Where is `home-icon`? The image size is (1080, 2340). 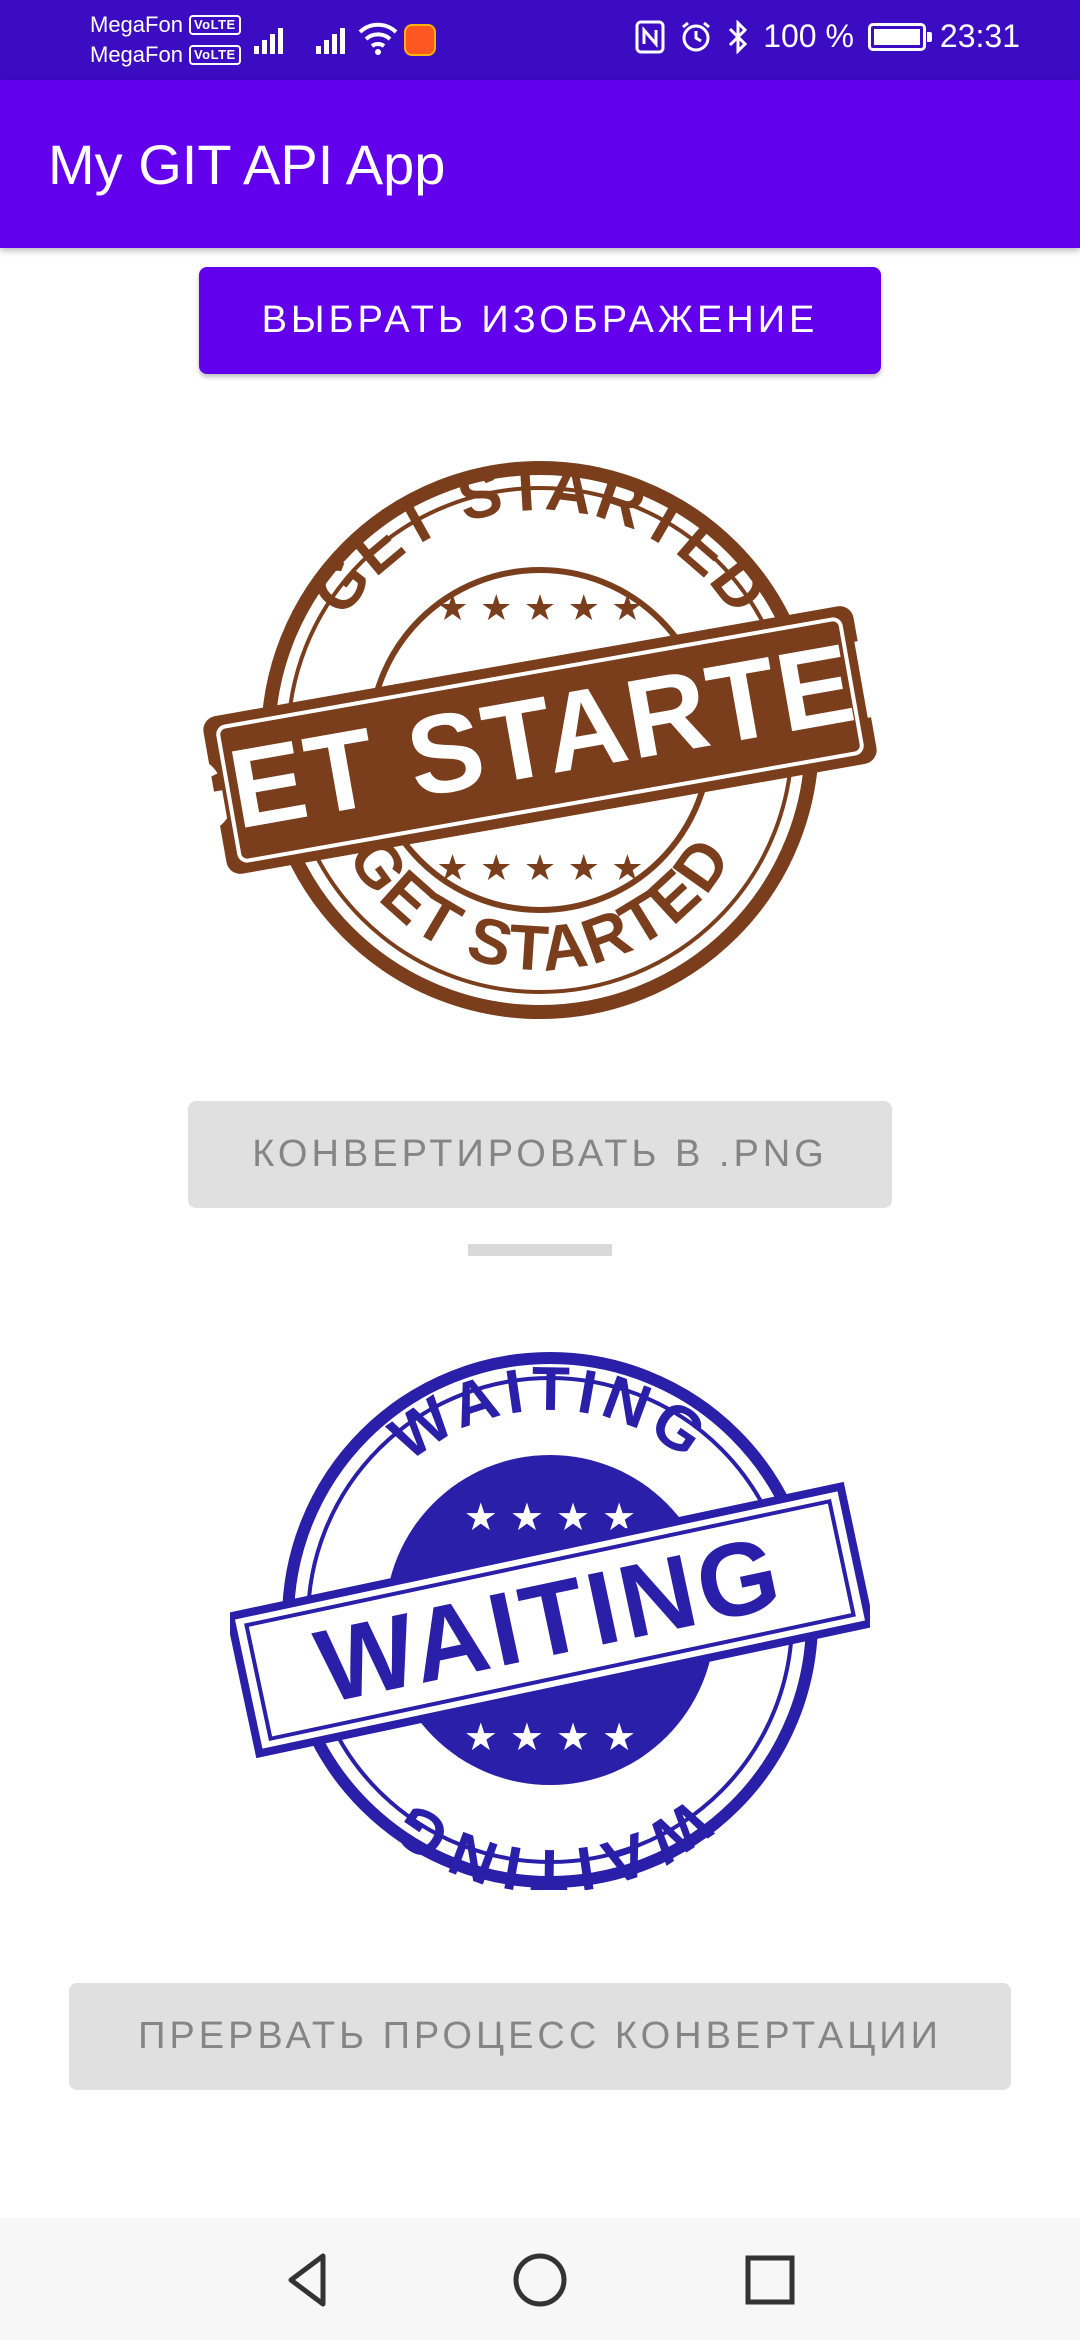 home-icon is located at coordinates (540, 2280).